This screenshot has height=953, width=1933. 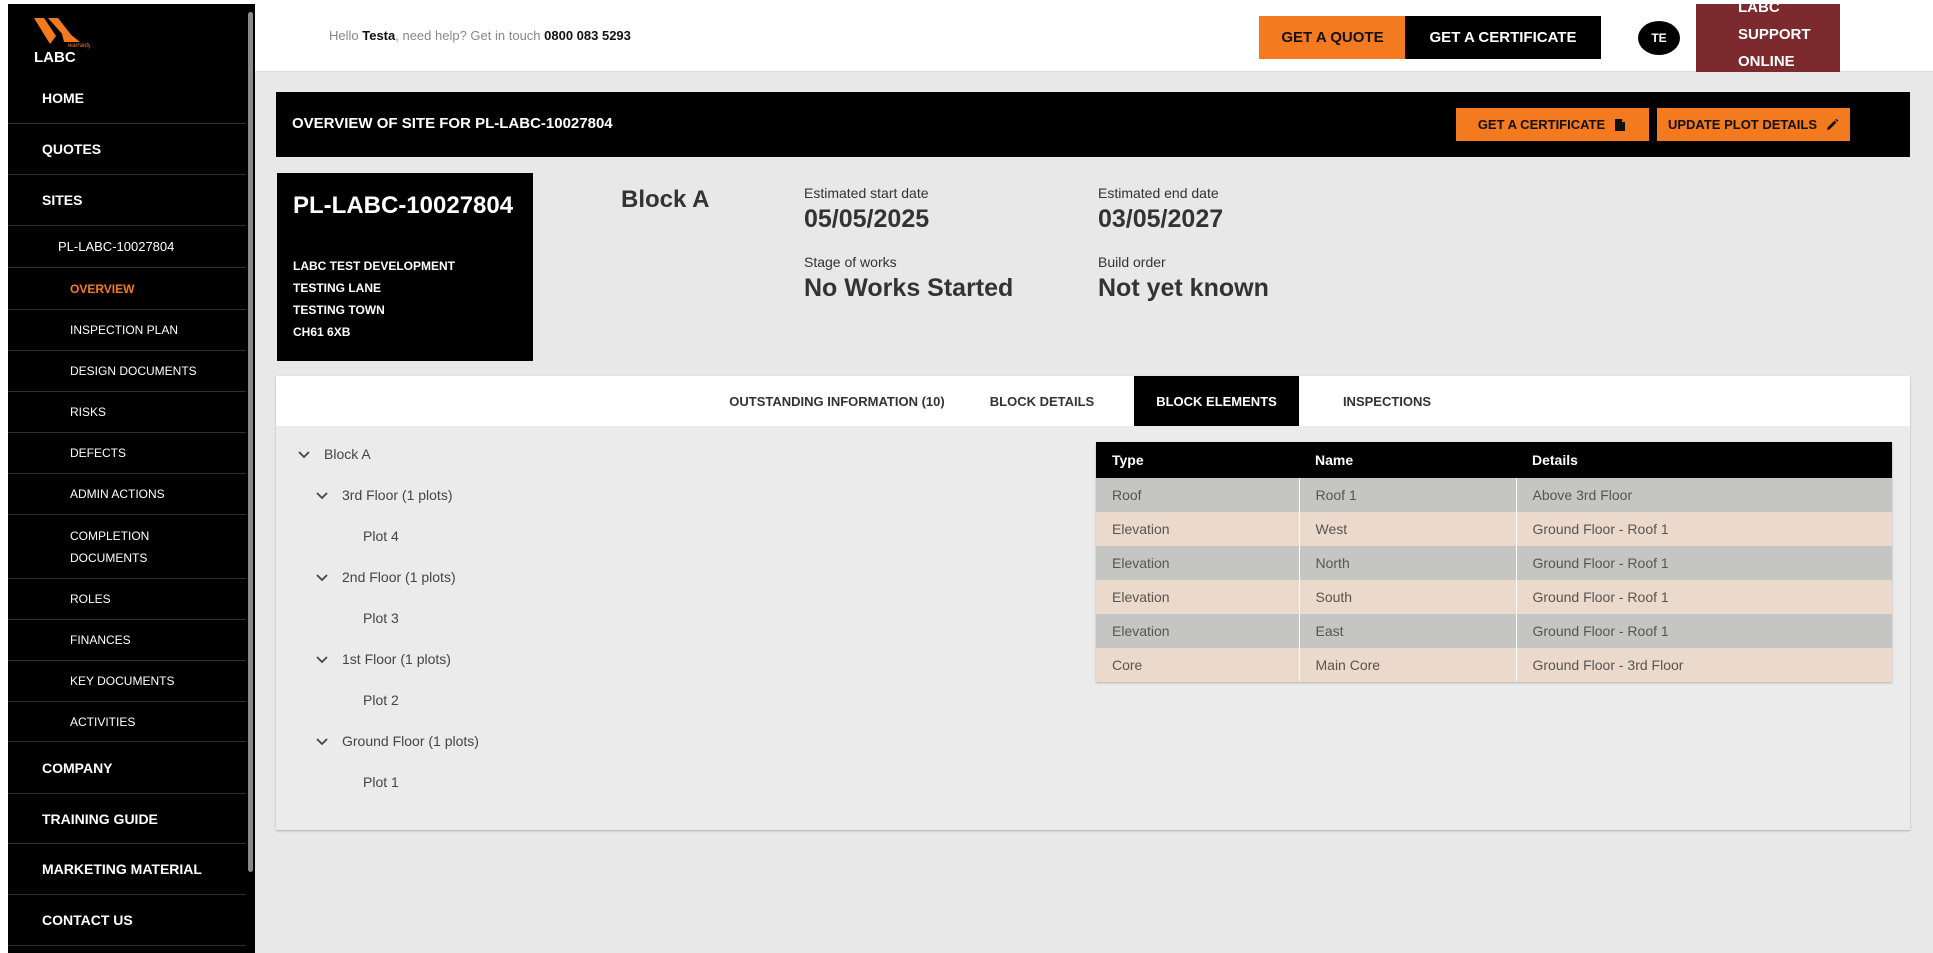 I want to click on nav-home: HOME, so click(x=127, y=98).